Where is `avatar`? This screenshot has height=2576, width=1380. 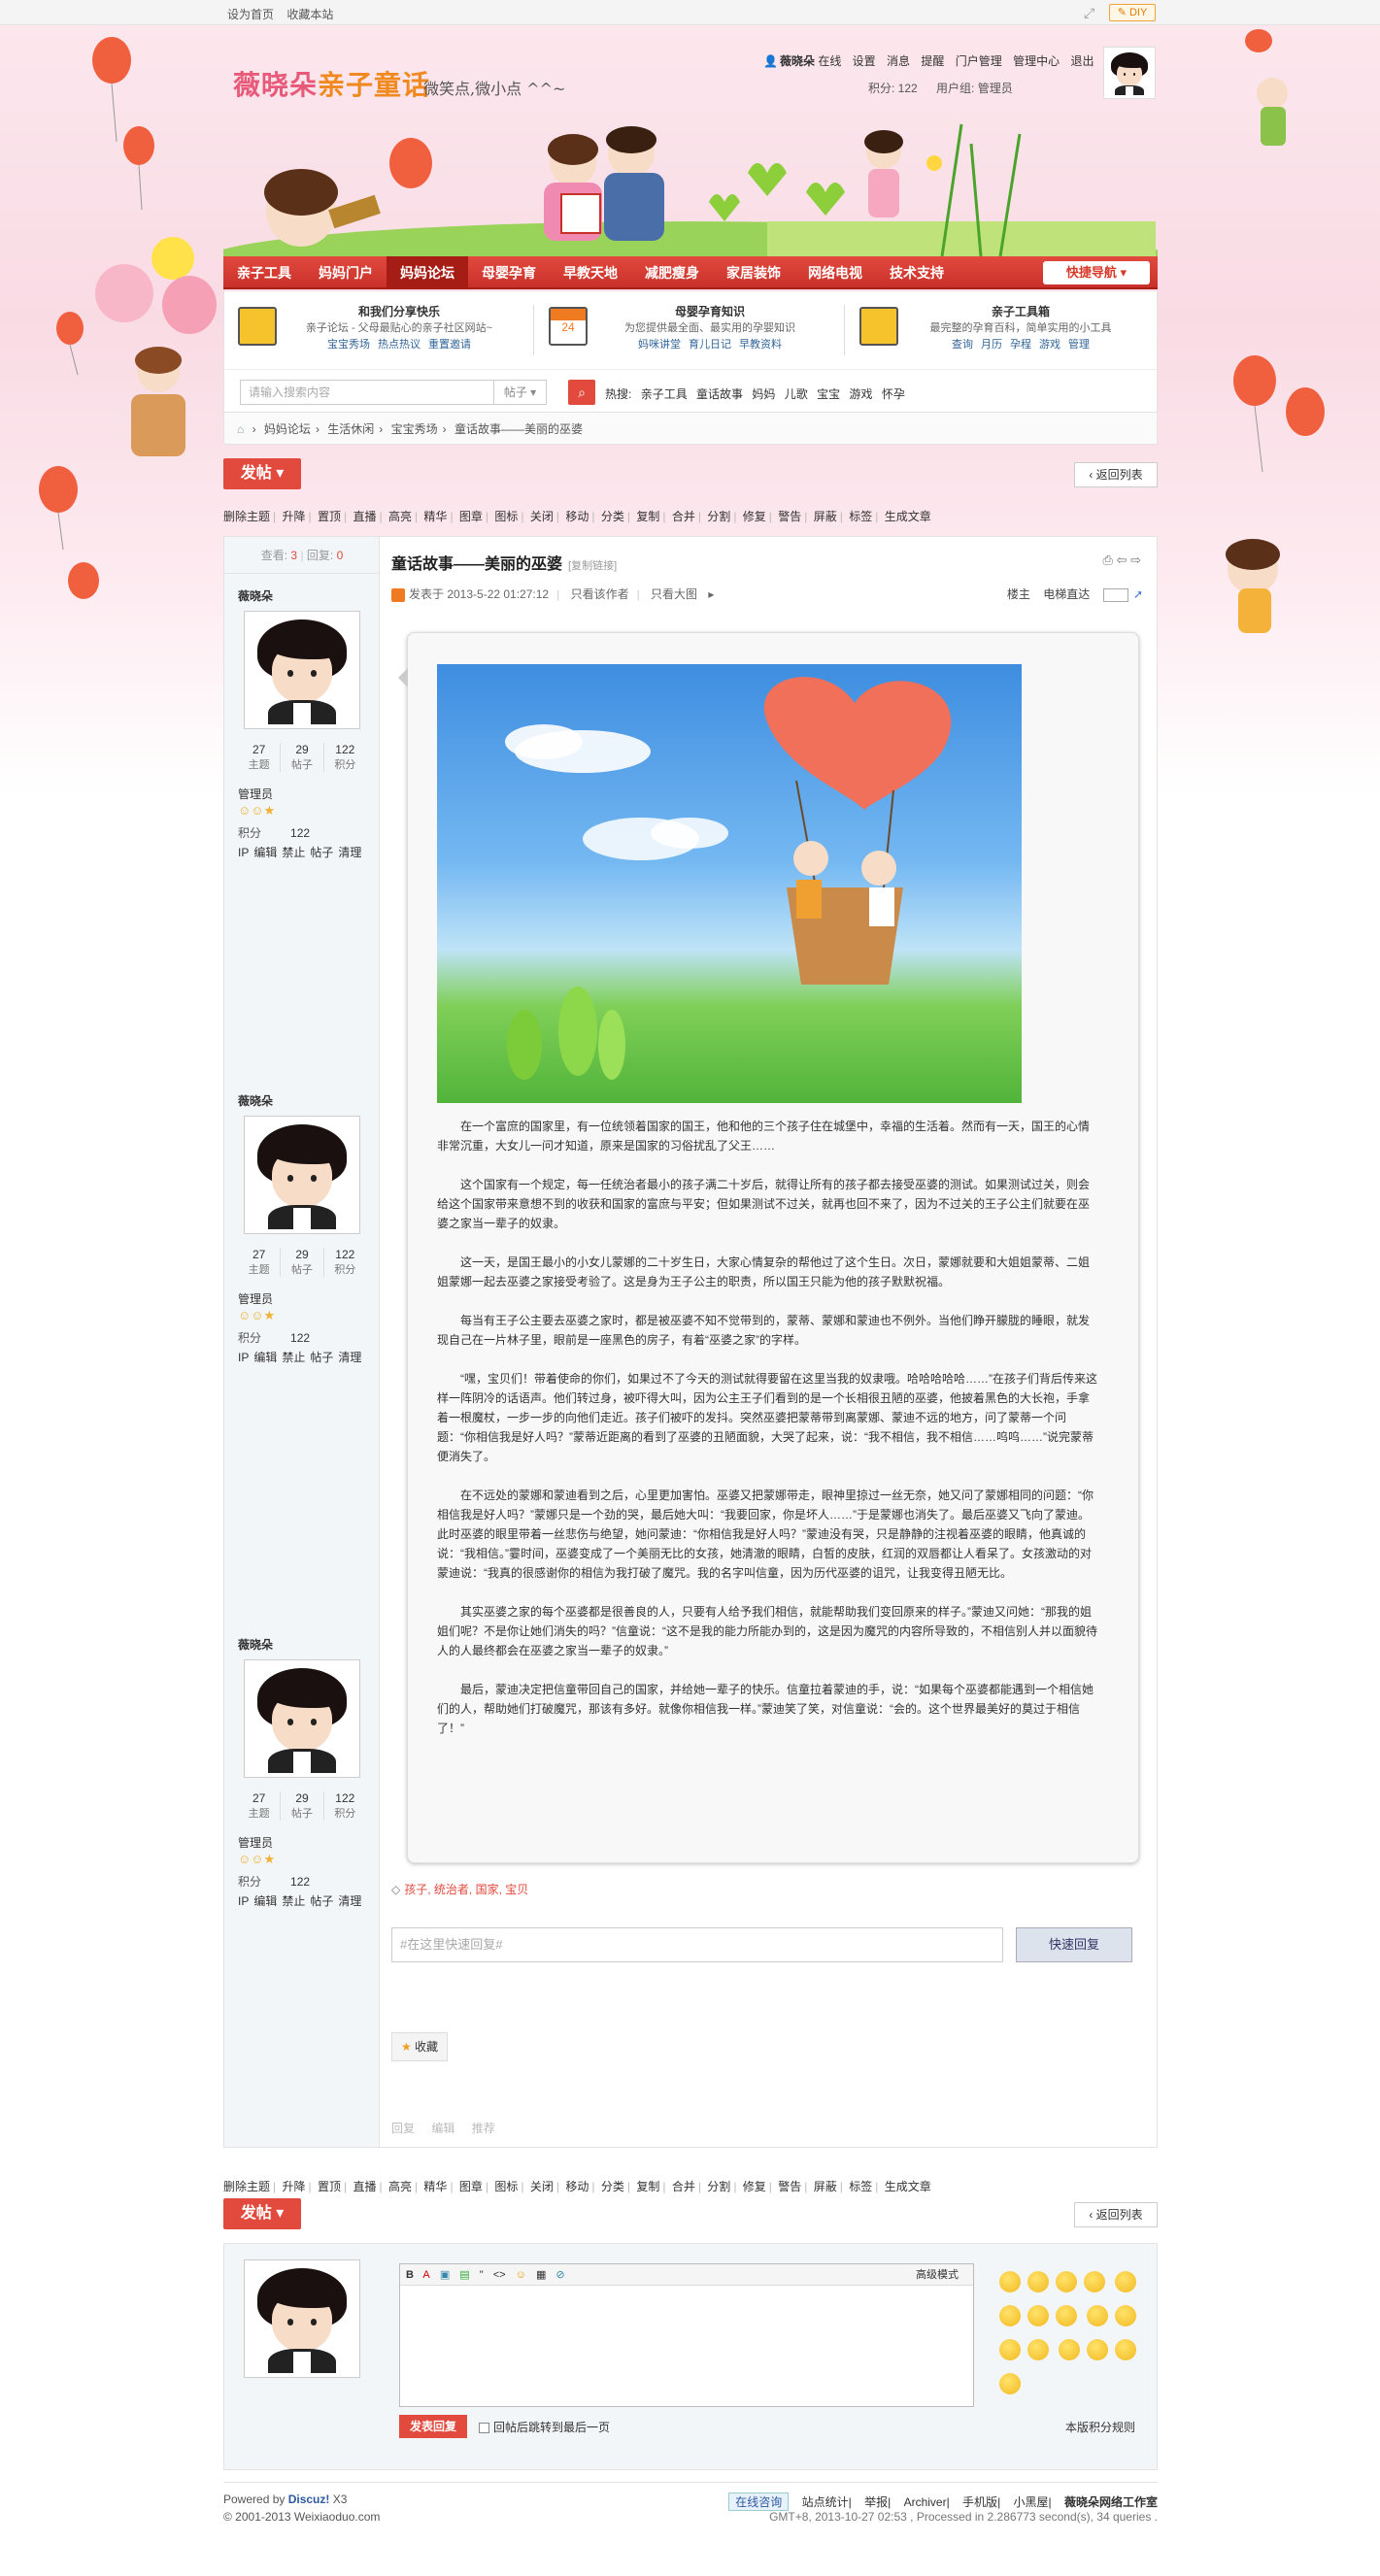
avatar is located at coordinates (302, 1175).